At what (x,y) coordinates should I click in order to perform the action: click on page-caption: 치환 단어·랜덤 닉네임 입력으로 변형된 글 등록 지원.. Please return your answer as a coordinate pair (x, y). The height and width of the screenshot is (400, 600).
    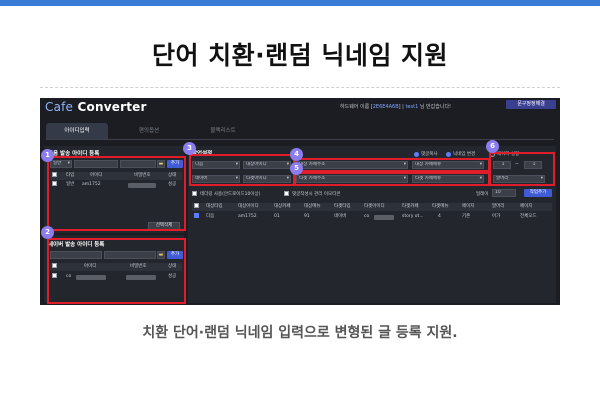
    Looking at the image, I should click on (300, 333).